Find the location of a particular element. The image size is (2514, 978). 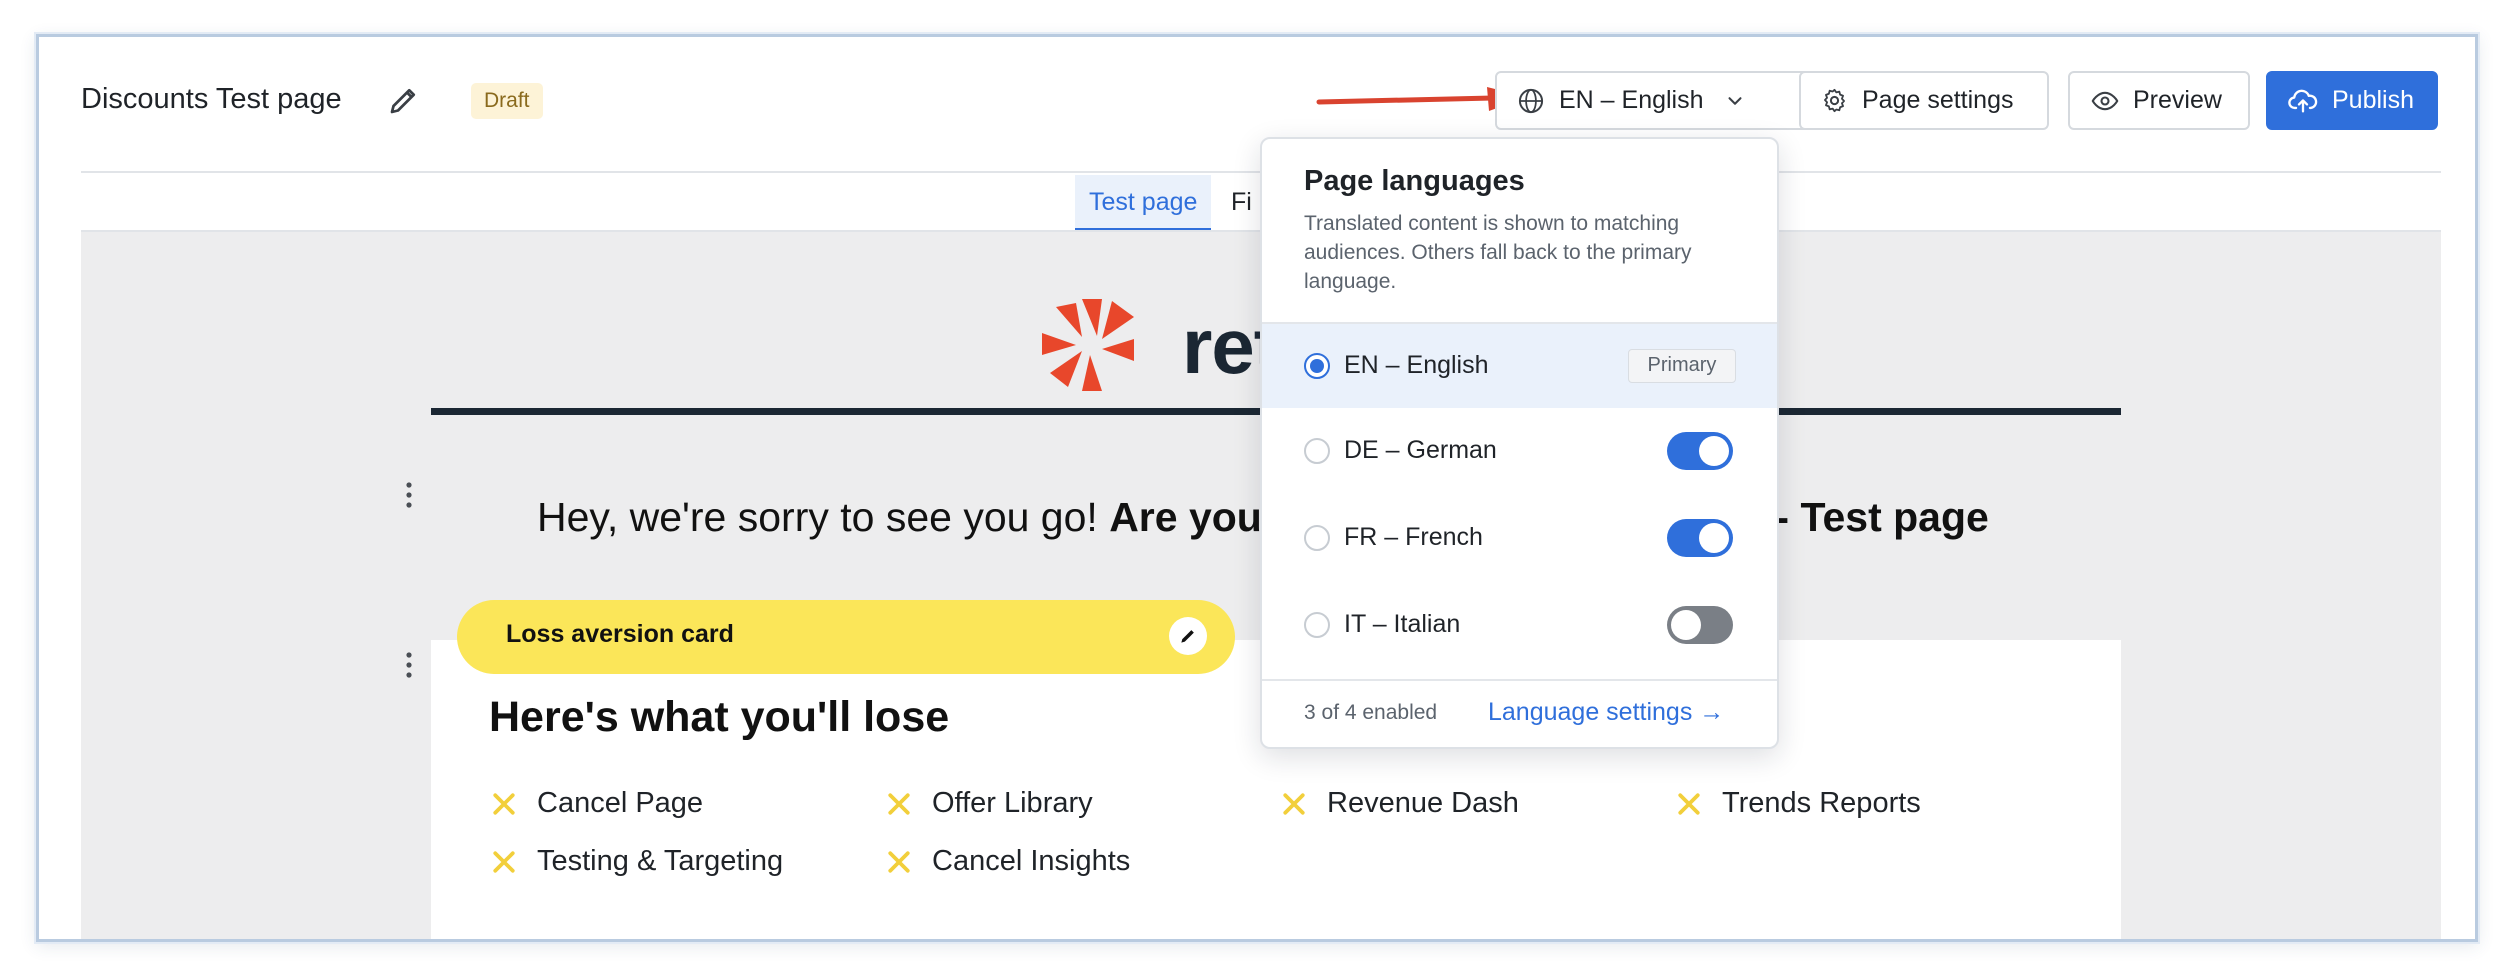

preview-label: Preview is located at coordinates (2177, 100).